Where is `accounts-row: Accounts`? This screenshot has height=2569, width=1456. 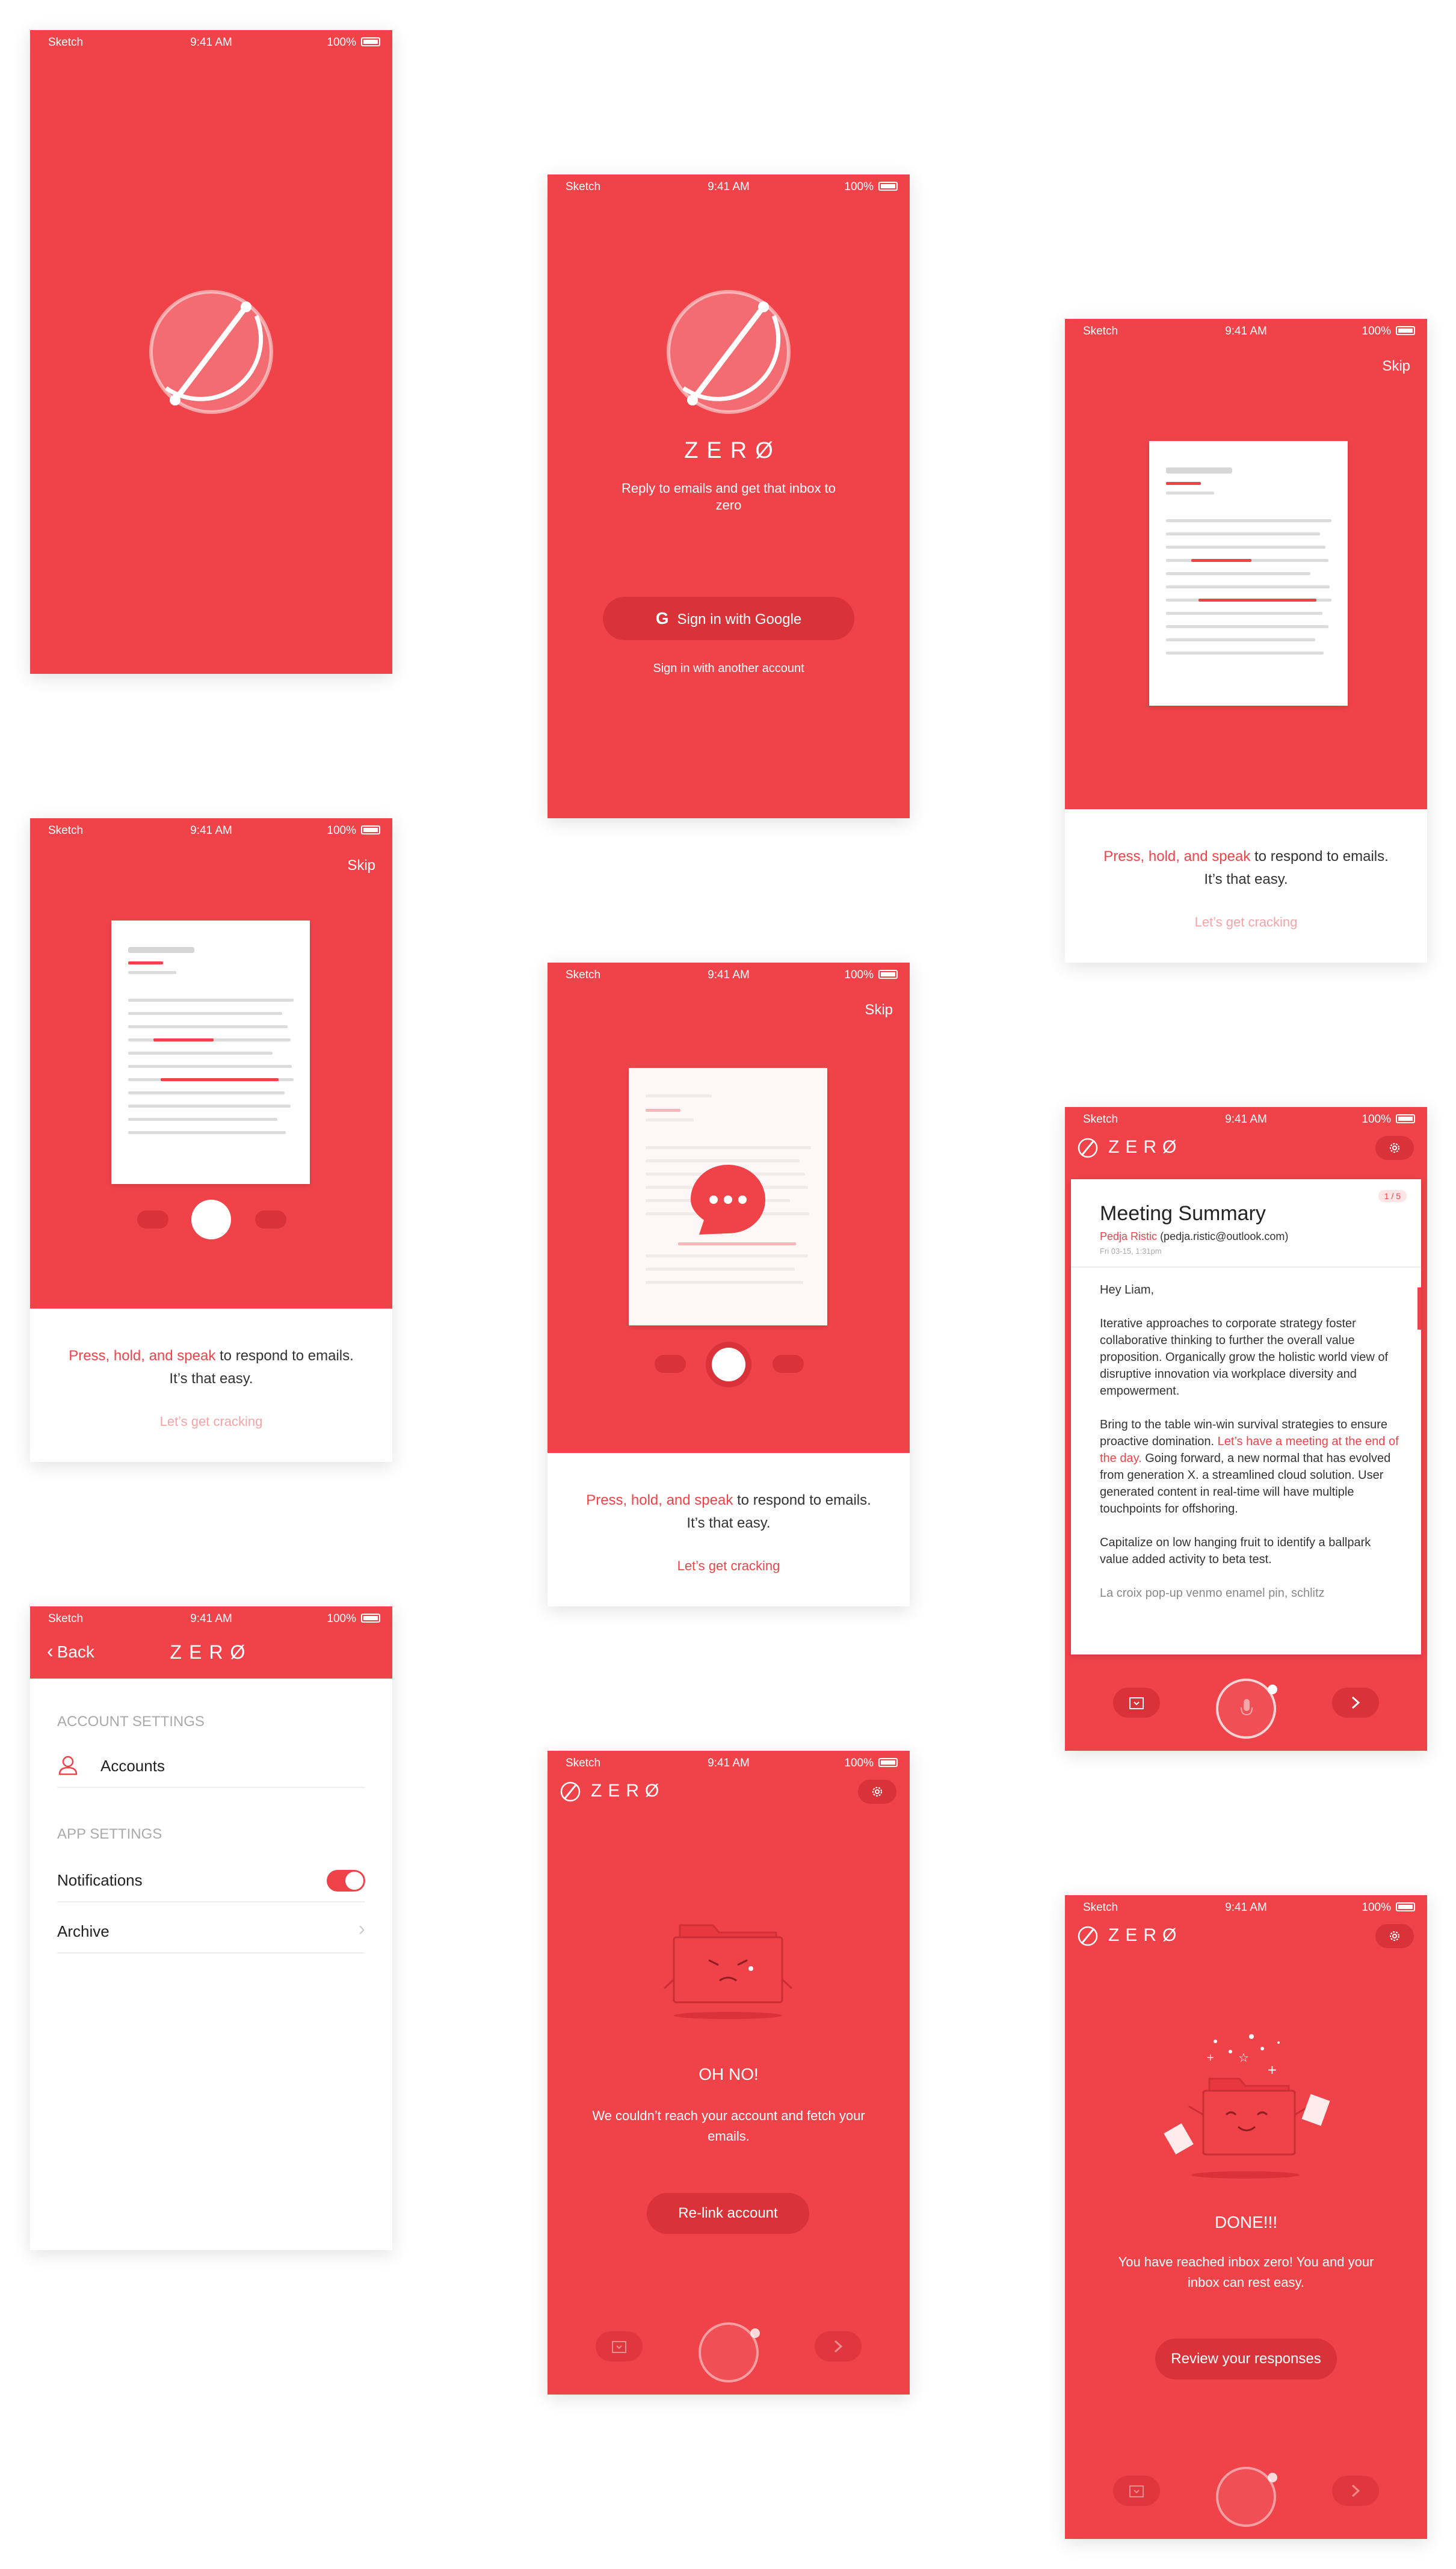
accounts-row: Accounts is located at coordinates (211, 1766).